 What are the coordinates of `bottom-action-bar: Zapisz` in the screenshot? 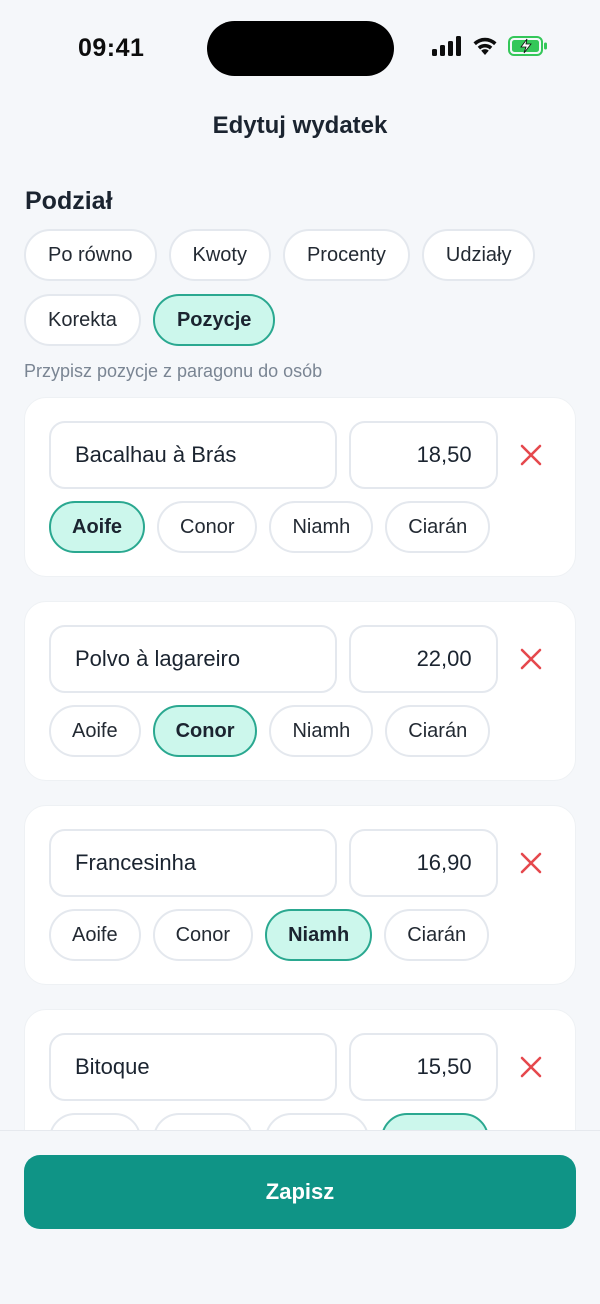 It's located at (300, 1217).